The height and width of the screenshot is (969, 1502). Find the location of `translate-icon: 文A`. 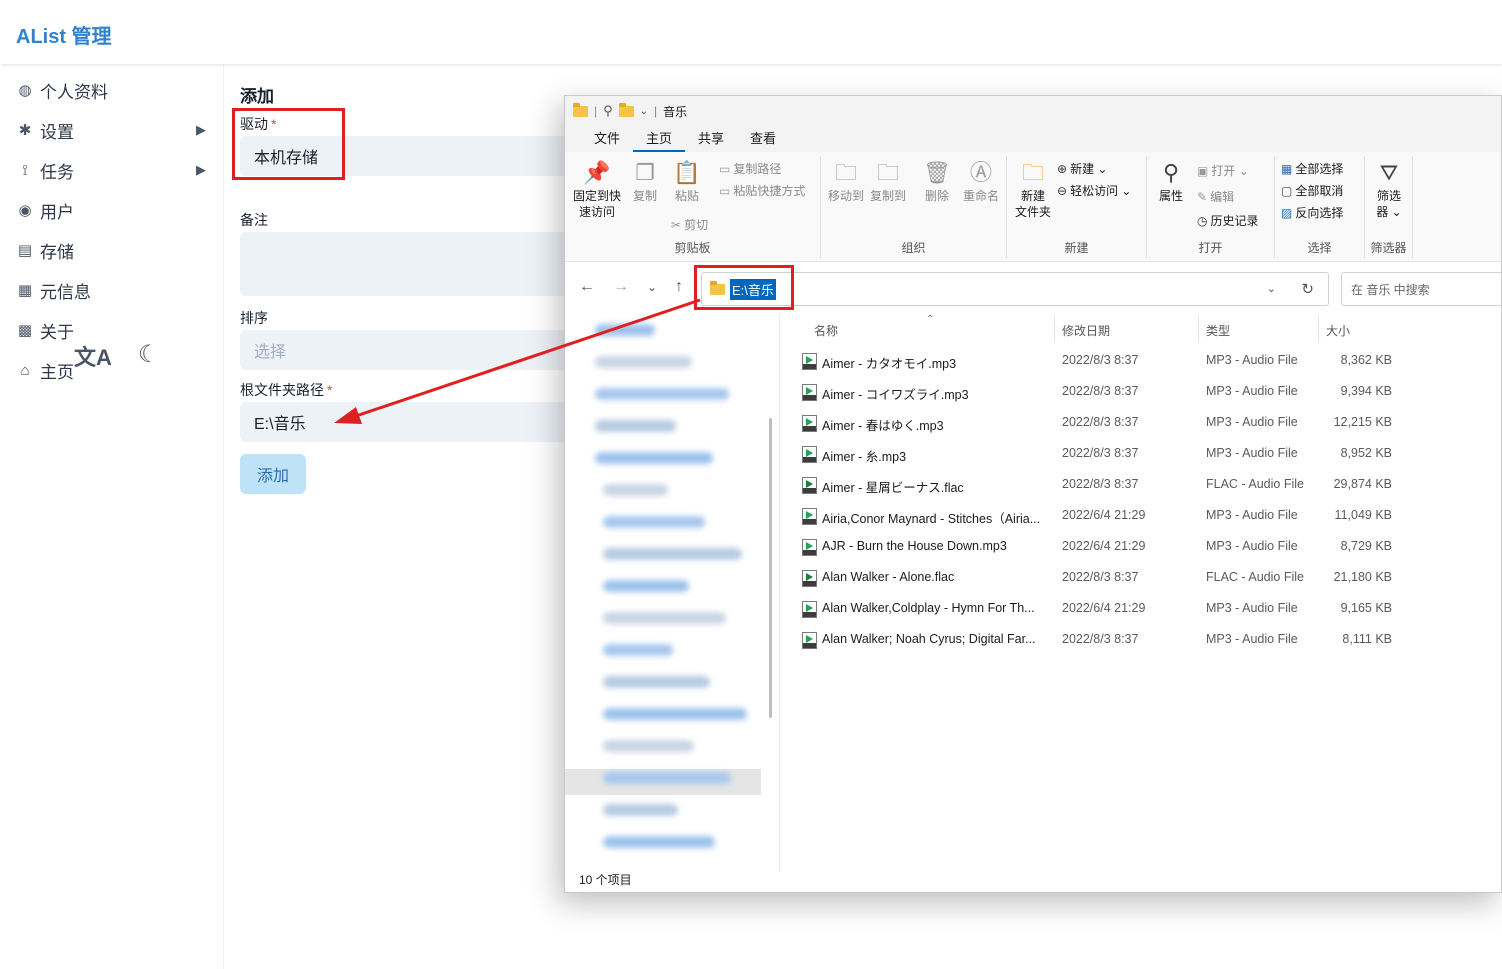

translate-icon: 文A is located at coordinates (93, 356).